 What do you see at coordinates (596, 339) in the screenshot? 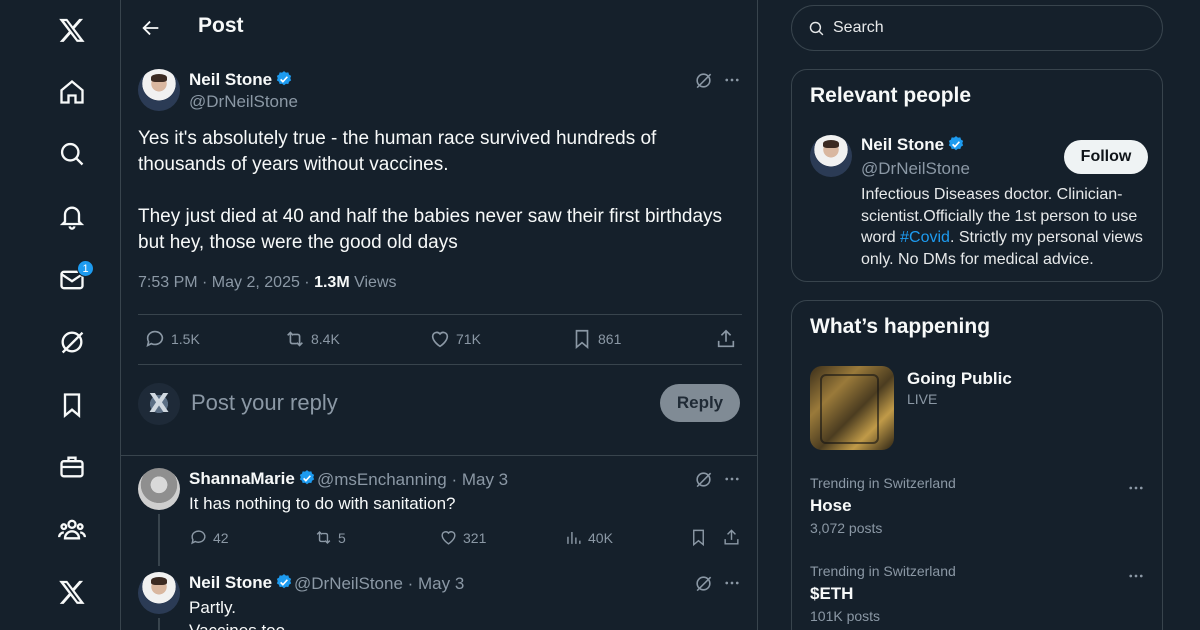
I see `bookmark-action: 861` at bounding box center [596, 339].